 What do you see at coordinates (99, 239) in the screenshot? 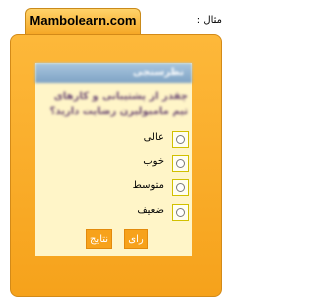
I see `results-button: نتایج` at bounding box center [99, 239].